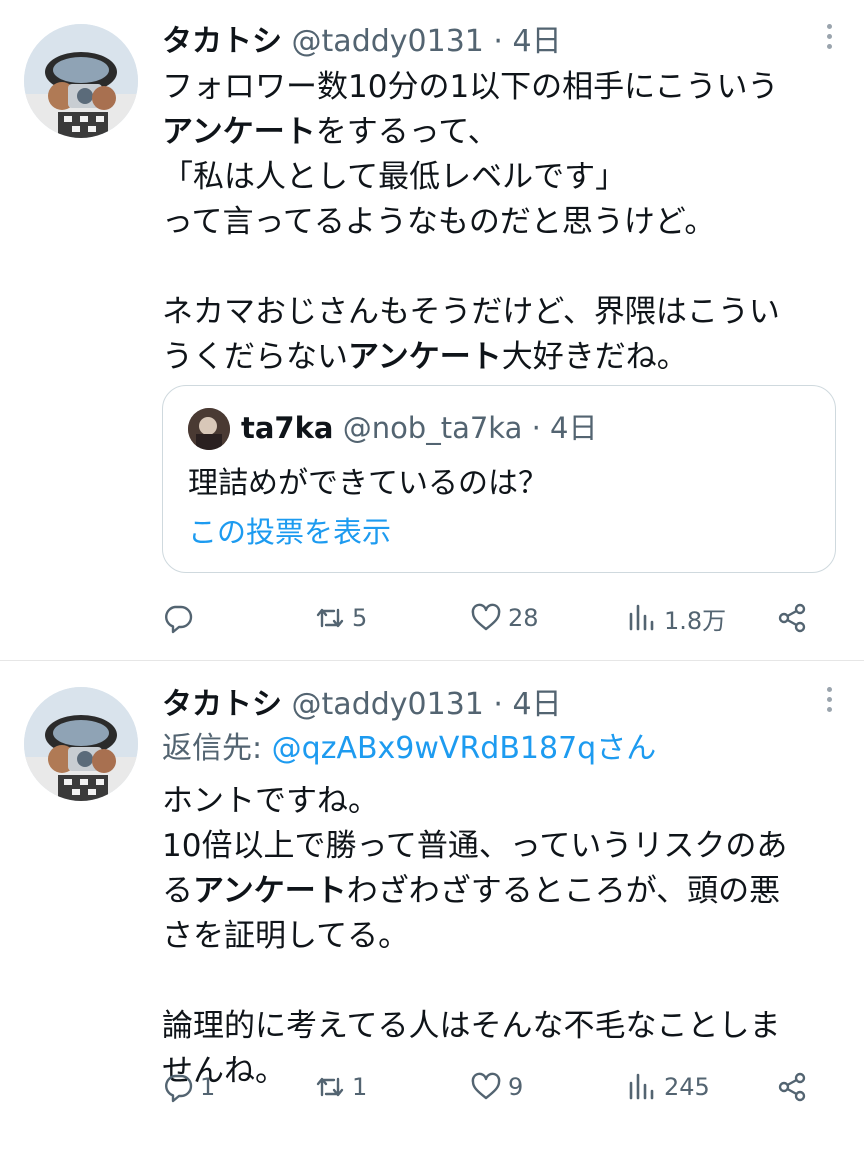 Image resolution: width=864 pixels, height=1172 pixels. I want to click on reply-to-line: 返信先: @qzABx9wVRdB187qさん, so click(409, 749).